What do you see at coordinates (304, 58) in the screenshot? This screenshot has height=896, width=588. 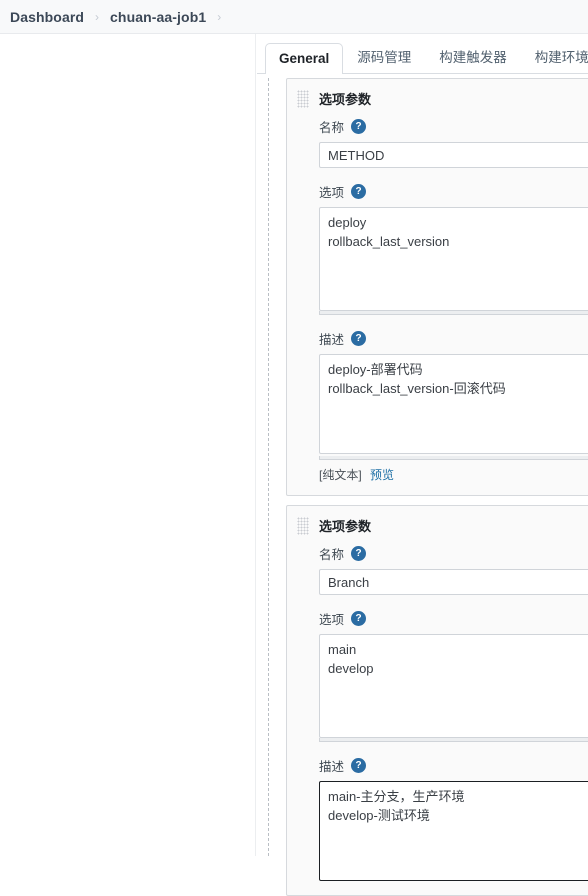 I see `tab-general: General` at bounding box center [304, 58].